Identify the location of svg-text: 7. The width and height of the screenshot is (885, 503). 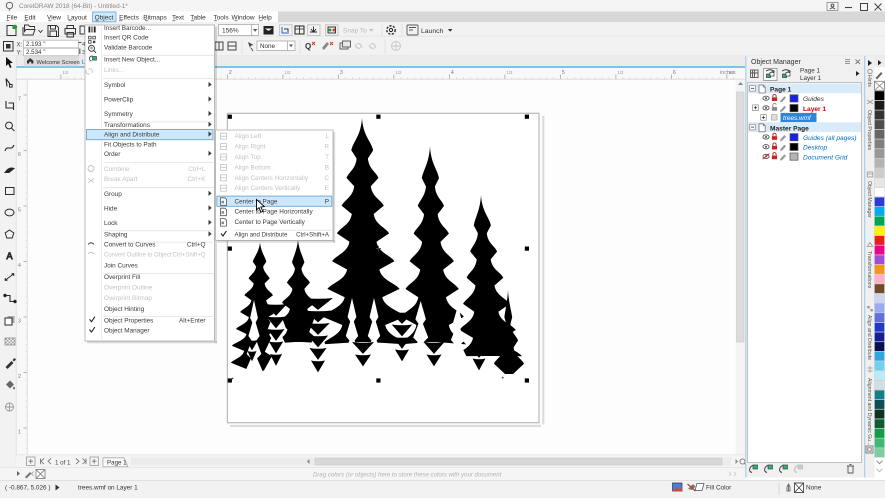
(19, 100).